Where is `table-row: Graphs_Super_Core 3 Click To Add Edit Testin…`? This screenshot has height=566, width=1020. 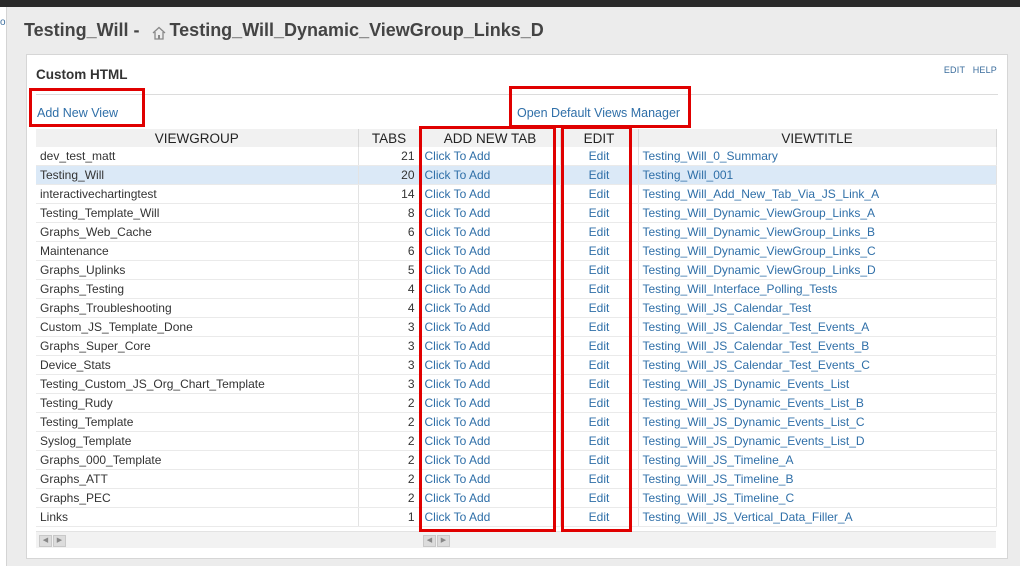
table-row: Graphs_Super_Core 3 Click To Add Edit Testin… is located at coordinates (516, 346).